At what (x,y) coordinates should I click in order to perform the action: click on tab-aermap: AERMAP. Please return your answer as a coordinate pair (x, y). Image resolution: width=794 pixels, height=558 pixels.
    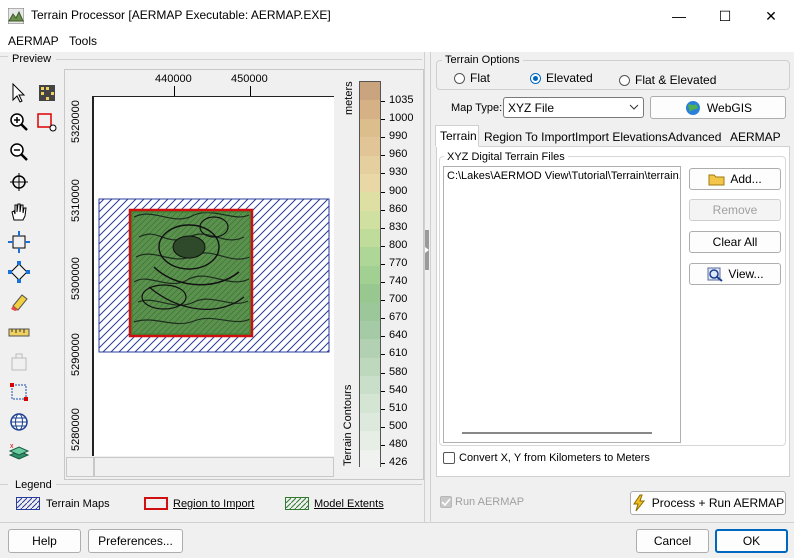
    Looking at the image, I should click on (755, 136).